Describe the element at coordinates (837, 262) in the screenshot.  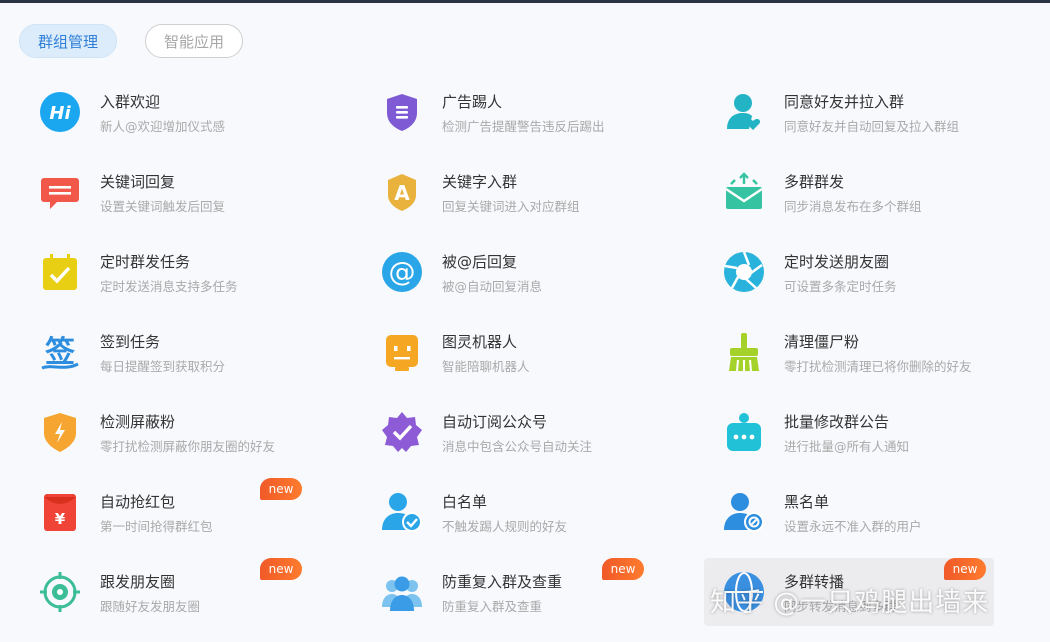
I see `feature-title: 定时发送朋友圈` at that location.